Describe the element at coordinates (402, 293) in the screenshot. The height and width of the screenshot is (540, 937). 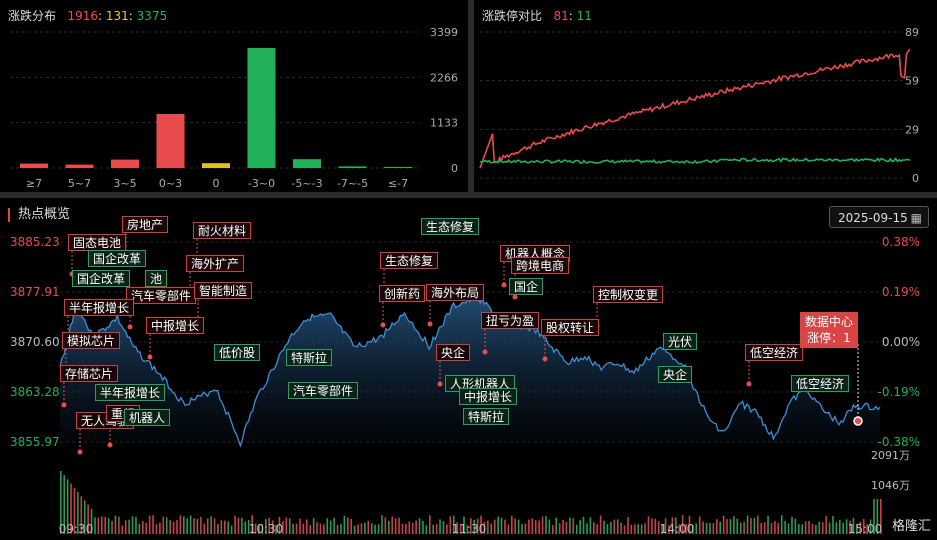
I see `topic-tag: 创新药` at that location.